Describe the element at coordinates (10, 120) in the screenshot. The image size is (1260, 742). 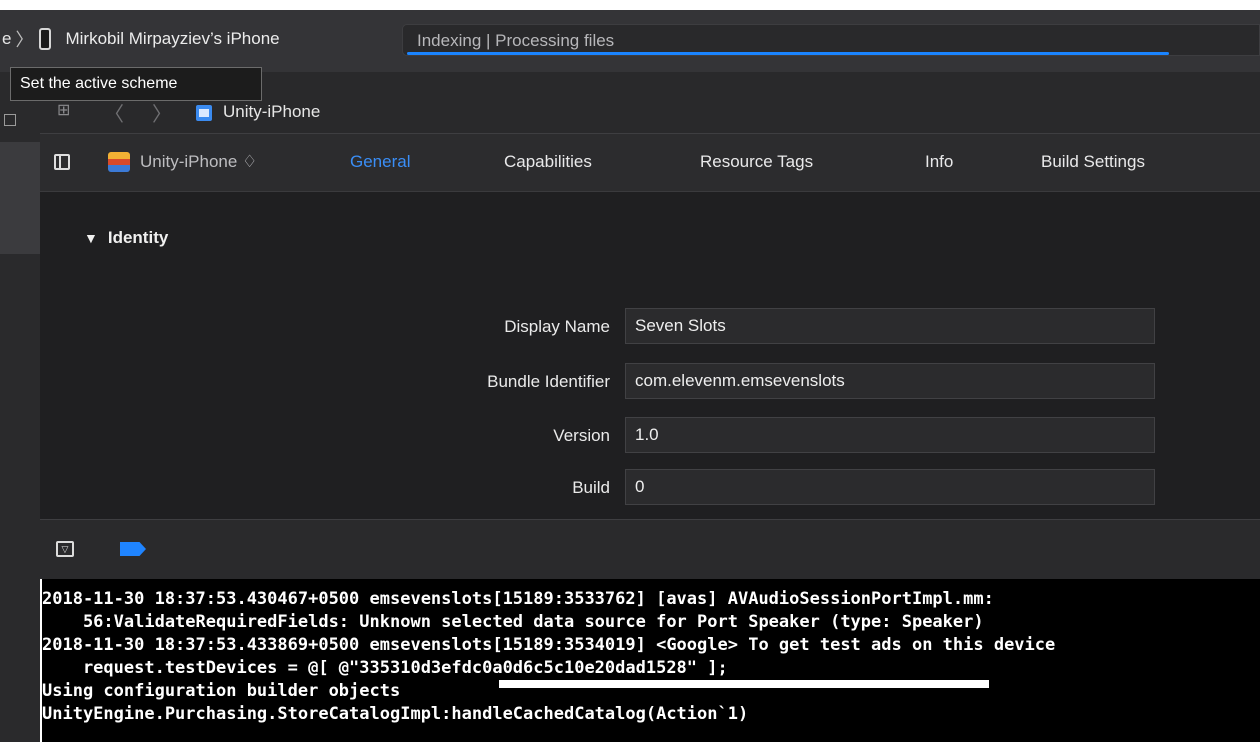
I see `navigator-filter-icon` at that location.